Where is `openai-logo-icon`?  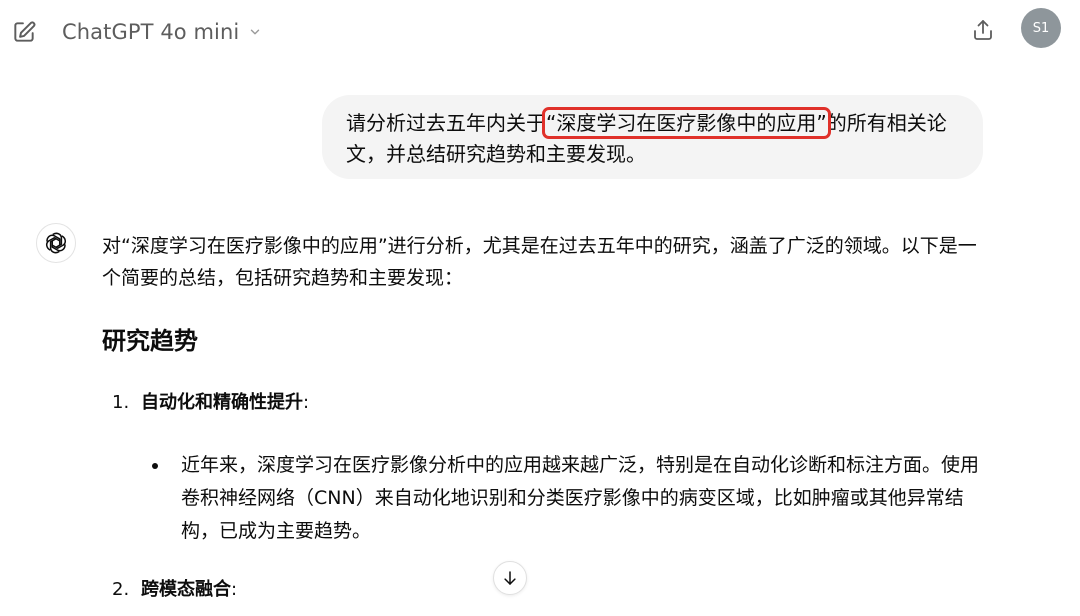
openai-logo-icon is located at coordinates (56, 243).